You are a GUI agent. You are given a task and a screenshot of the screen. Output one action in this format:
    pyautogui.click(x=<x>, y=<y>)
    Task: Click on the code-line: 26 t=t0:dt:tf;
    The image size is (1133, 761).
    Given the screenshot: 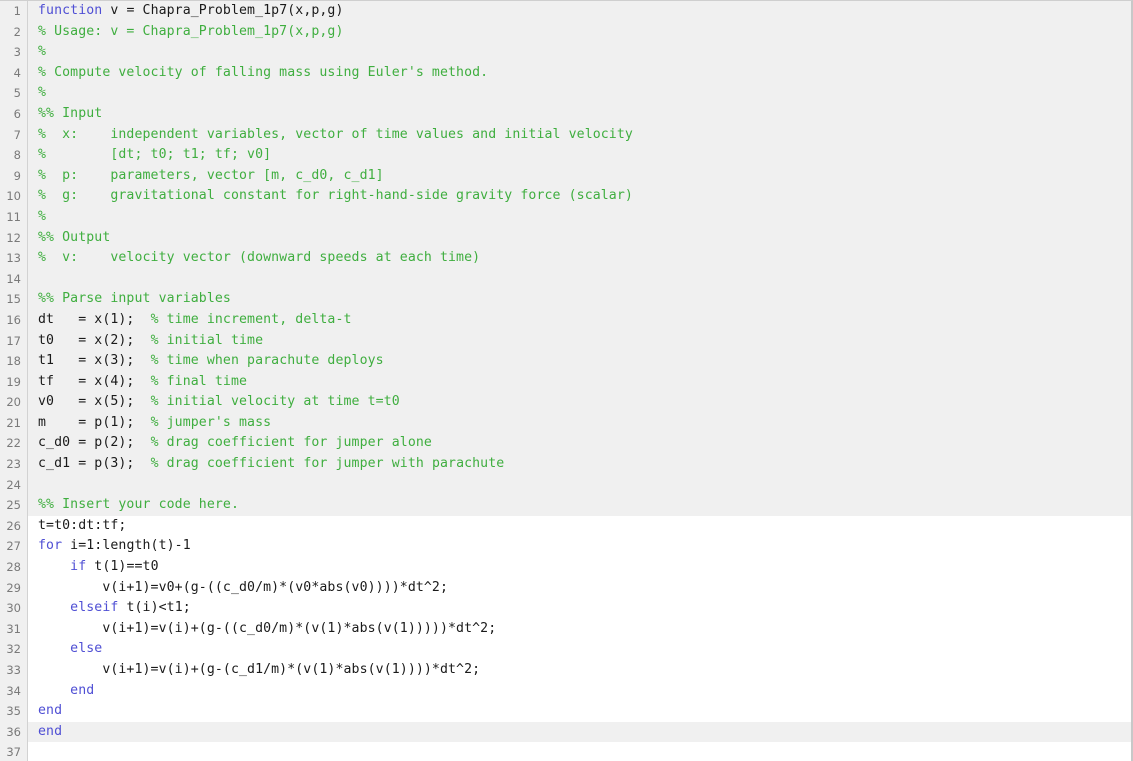 What is the action you would take?
    pyautogui.click(x=565, y=526)
    